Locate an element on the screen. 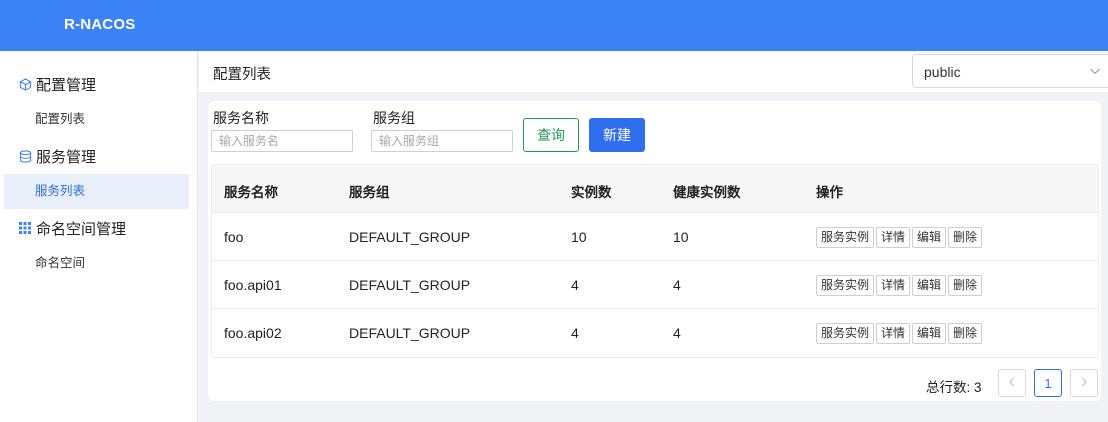 The height and width of the screenshot is (422, 1108). cube-icon is located at coordinates (25, 84).